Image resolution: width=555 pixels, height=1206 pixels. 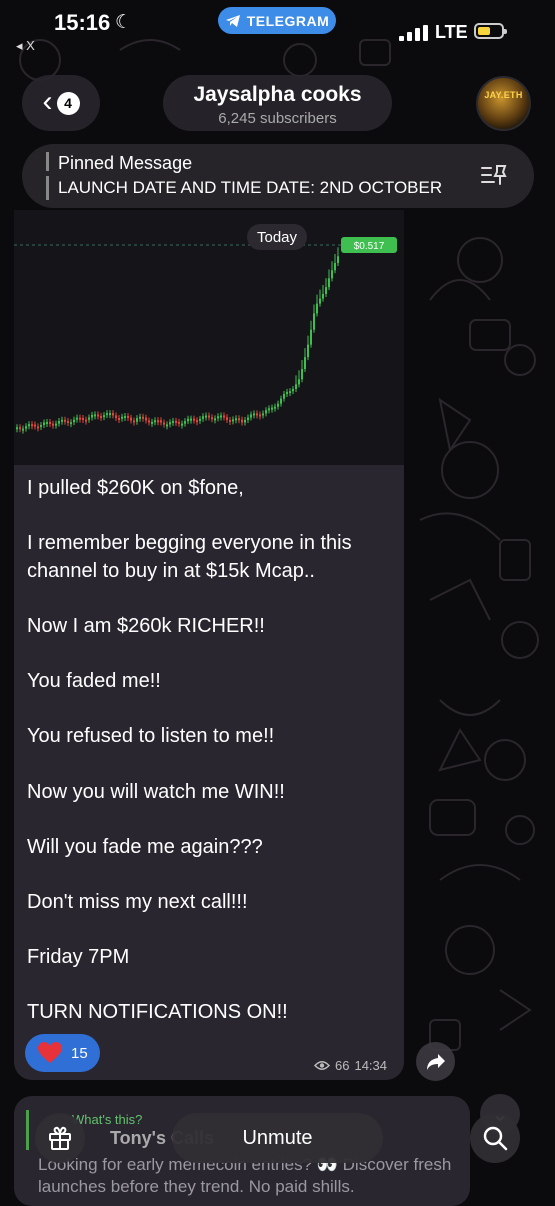 What do you see at coordinates (61, 103) in the screenshot?
I see `back-button: ‹ 4` at bounding box center [61, 103].